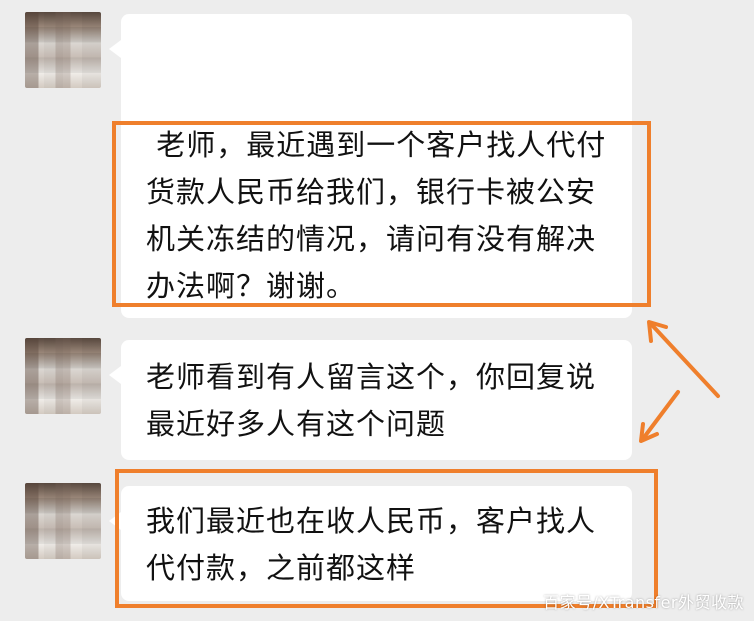  What do you see at coordinates (684, 360) in the screenshot?
I see `arrow-line-up` at bounding box center [684, 360].